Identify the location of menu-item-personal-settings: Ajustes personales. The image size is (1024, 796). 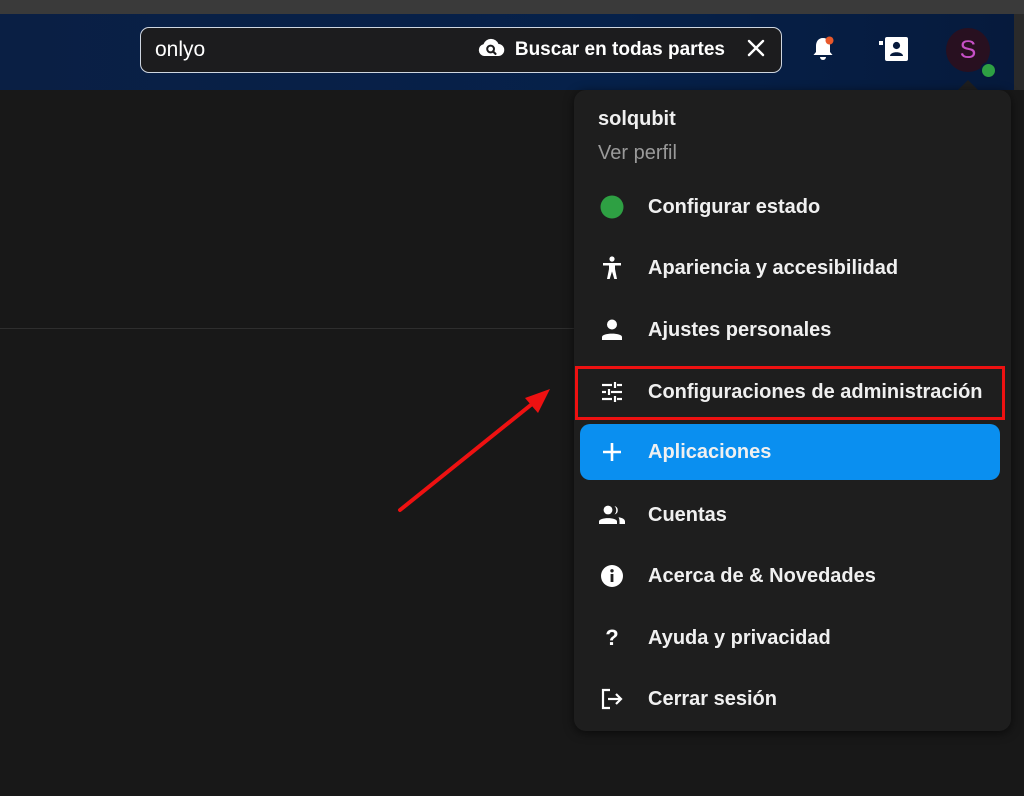
(790, 330).